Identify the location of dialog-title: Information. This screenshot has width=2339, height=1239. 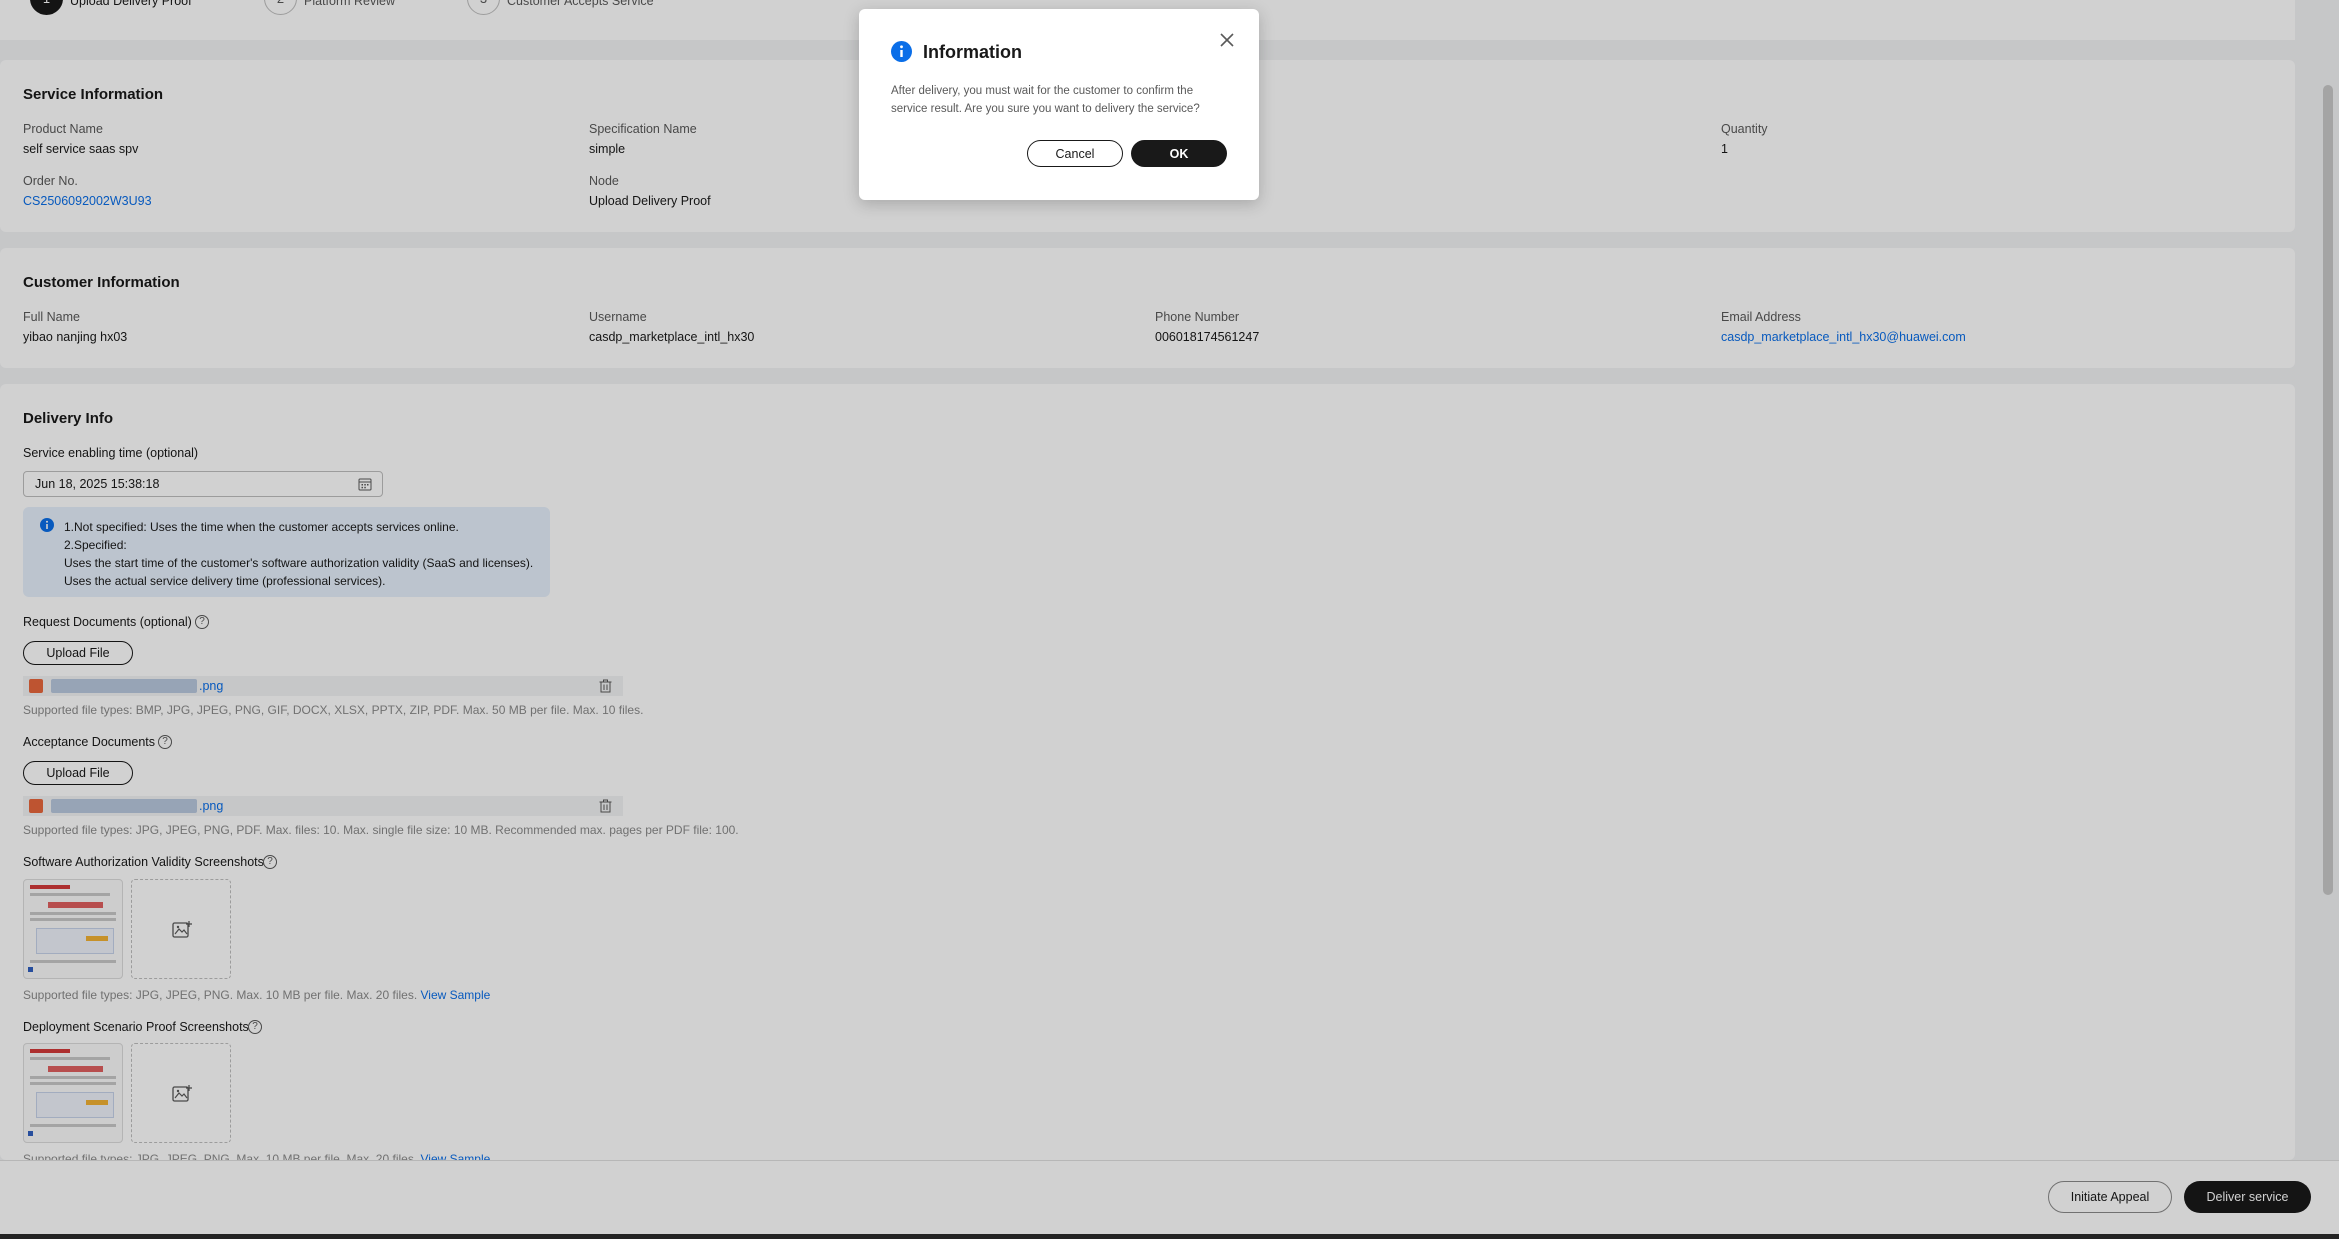
(972, 52).